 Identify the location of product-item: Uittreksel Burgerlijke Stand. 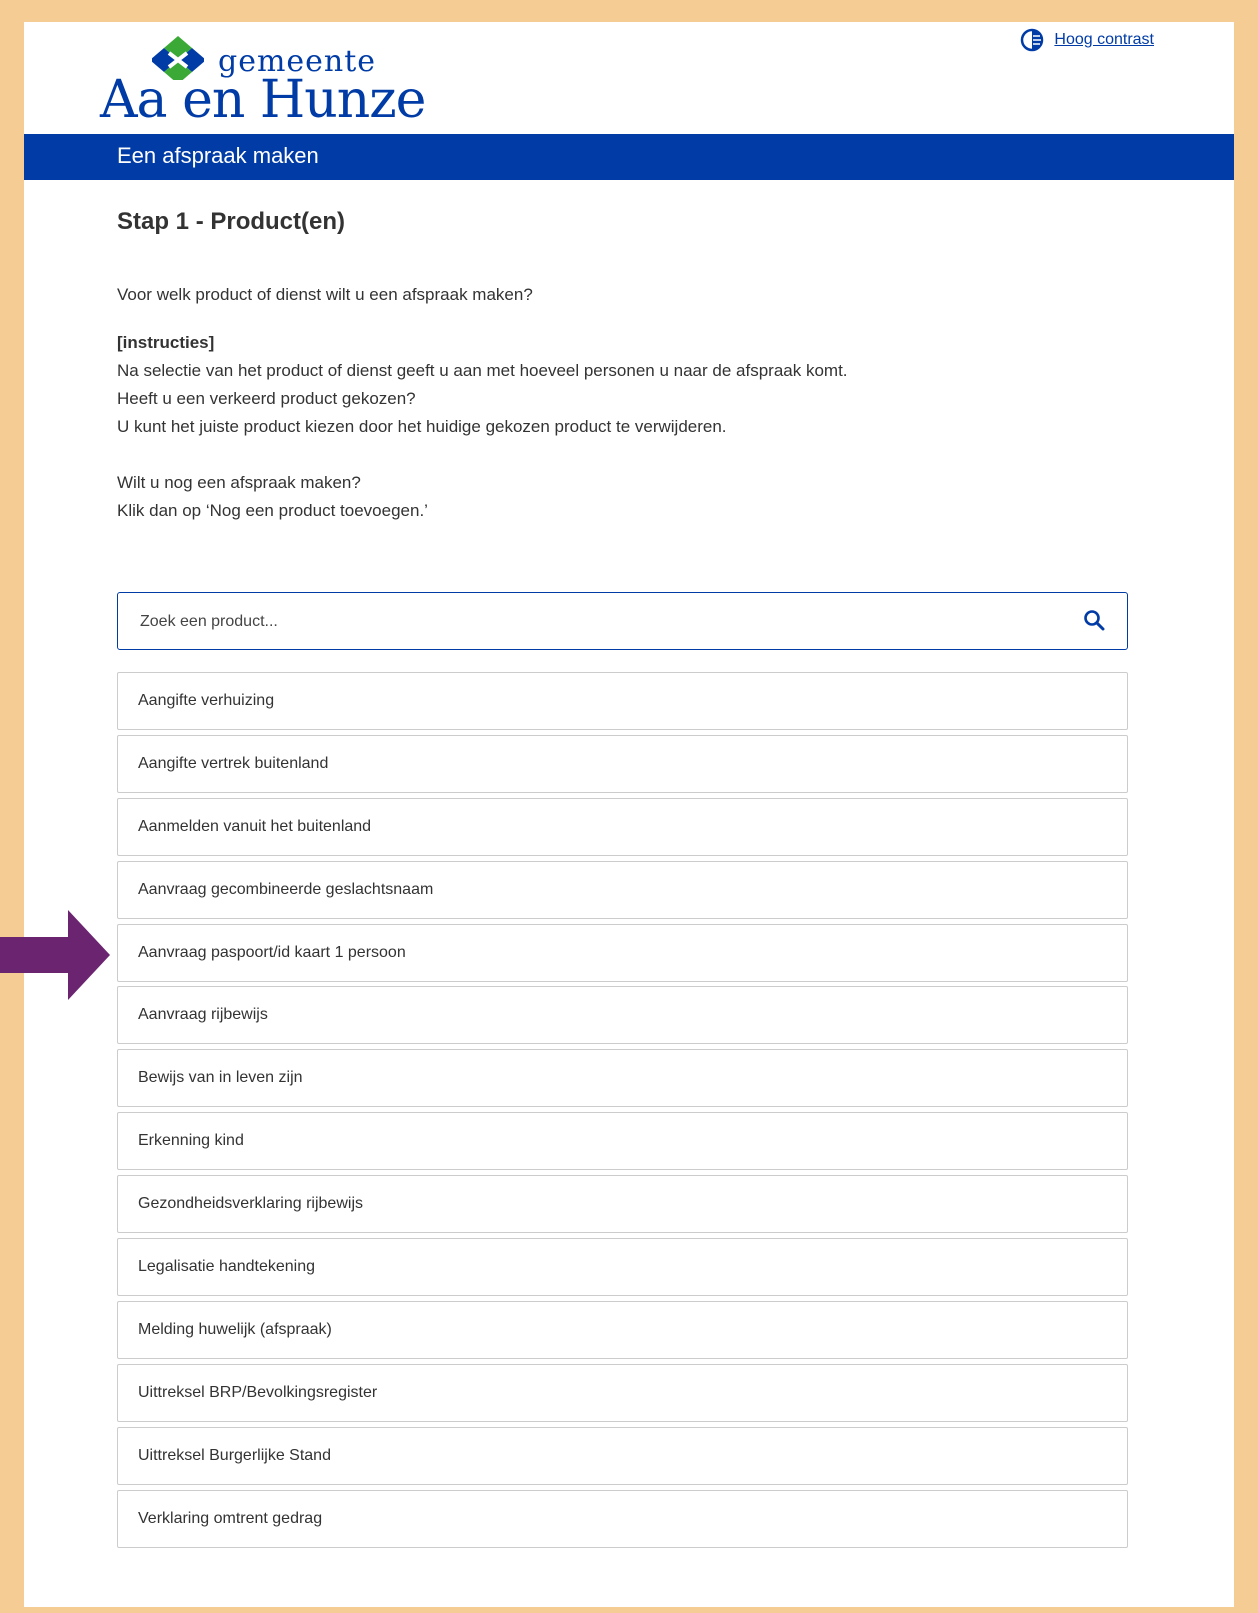
(622, 1455).